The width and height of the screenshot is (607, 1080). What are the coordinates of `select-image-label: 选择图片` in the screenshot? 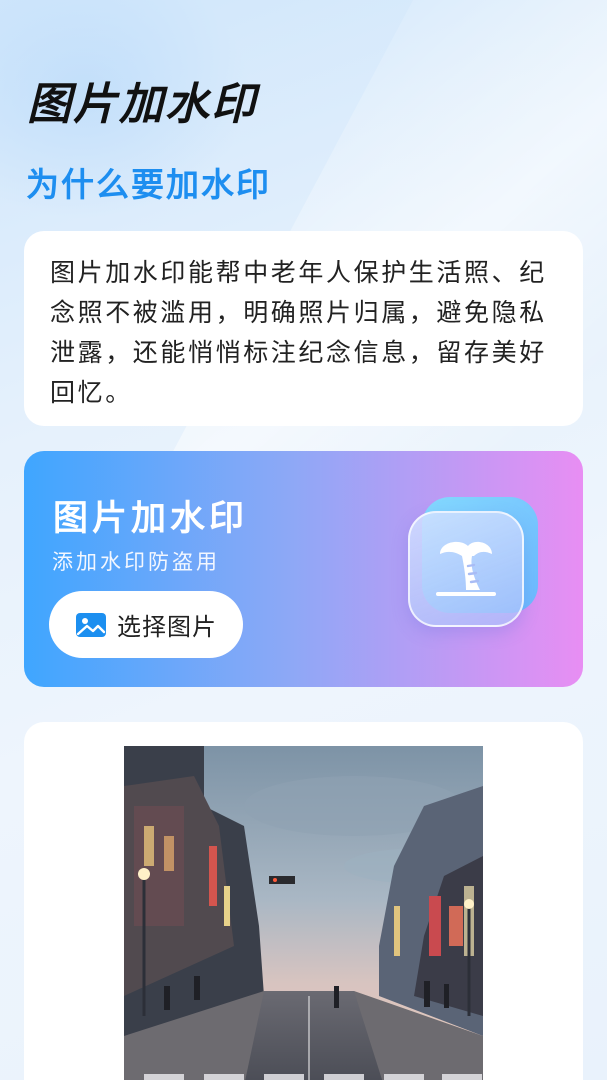 It's located at (167, 627).